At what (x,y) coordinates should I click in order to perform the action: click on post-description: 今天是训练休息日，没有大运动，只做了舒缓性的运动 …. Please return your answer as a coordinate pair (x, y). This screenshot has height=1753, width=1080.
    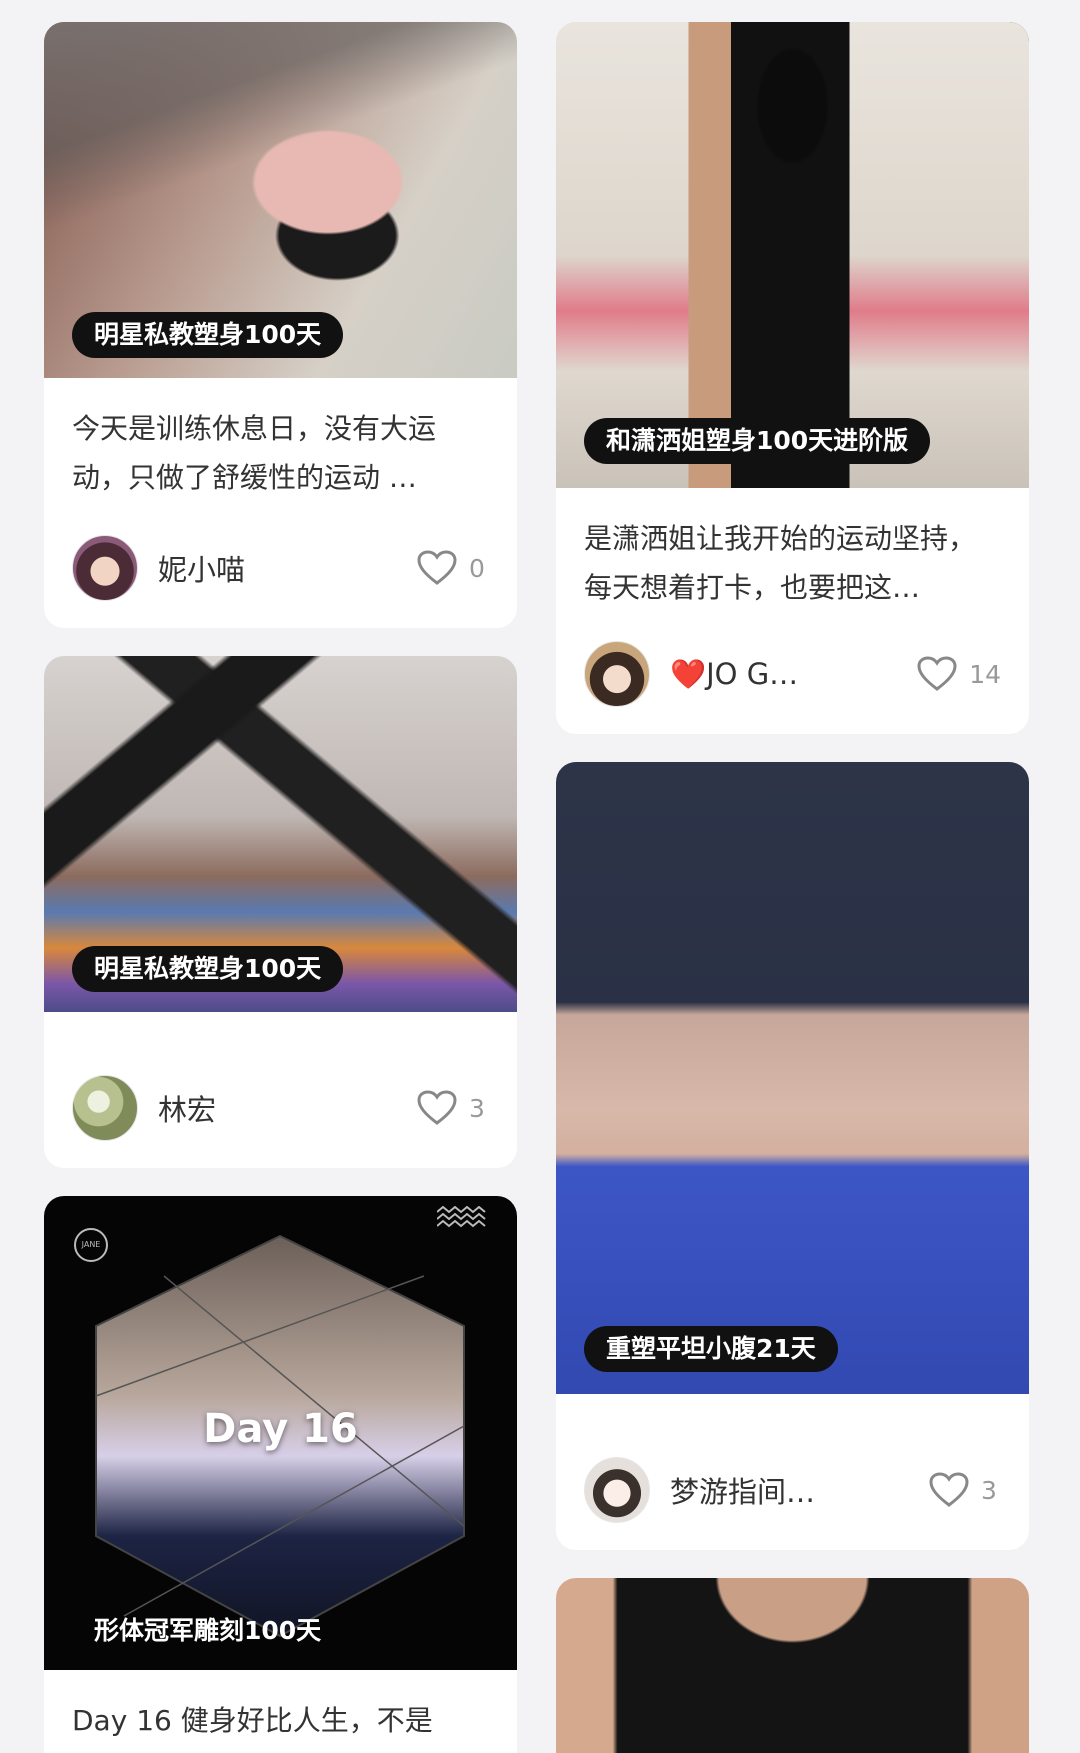
    Looking at the image, I should click on (254, 453).